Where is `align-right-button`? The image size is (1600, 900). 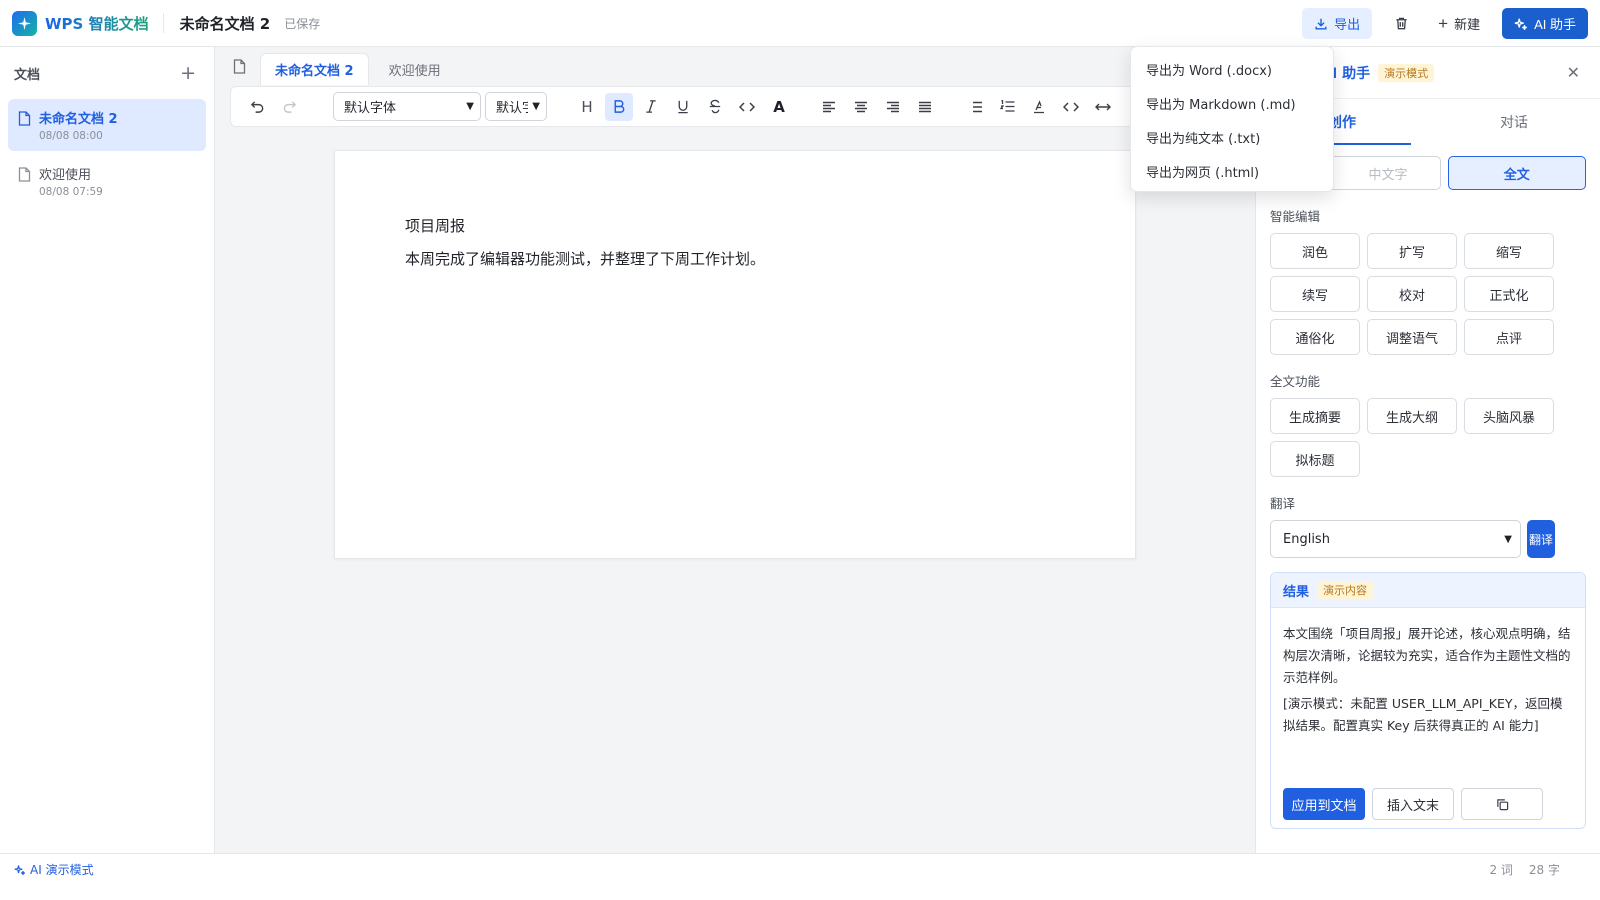
align-right-button is located at coordinates (893, 107).